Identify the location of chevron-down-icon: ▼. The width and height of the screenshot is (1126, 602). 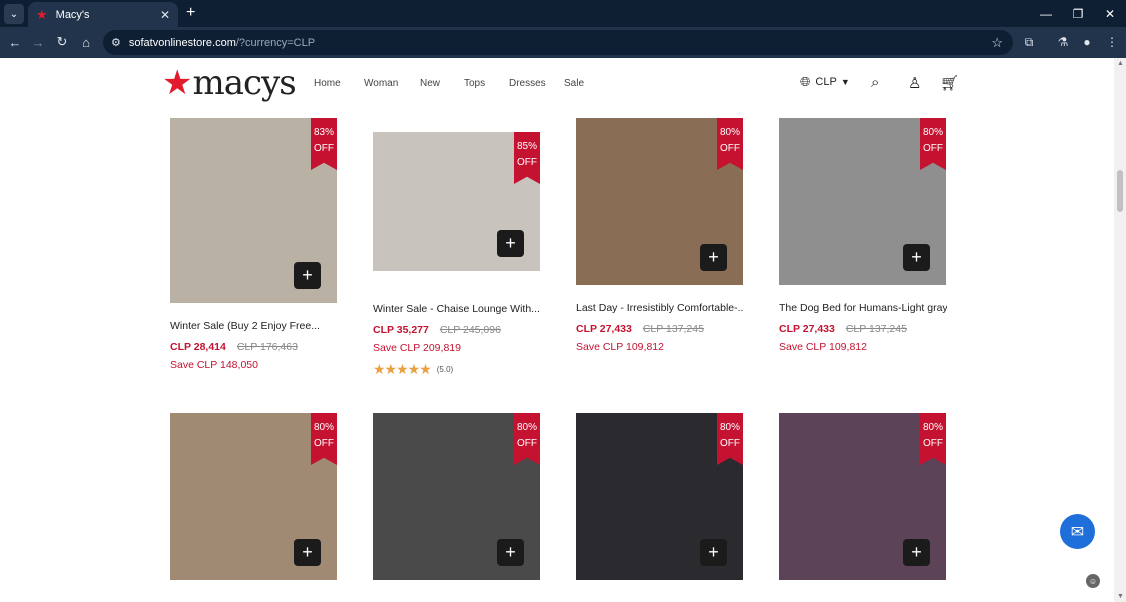
(845, 82).